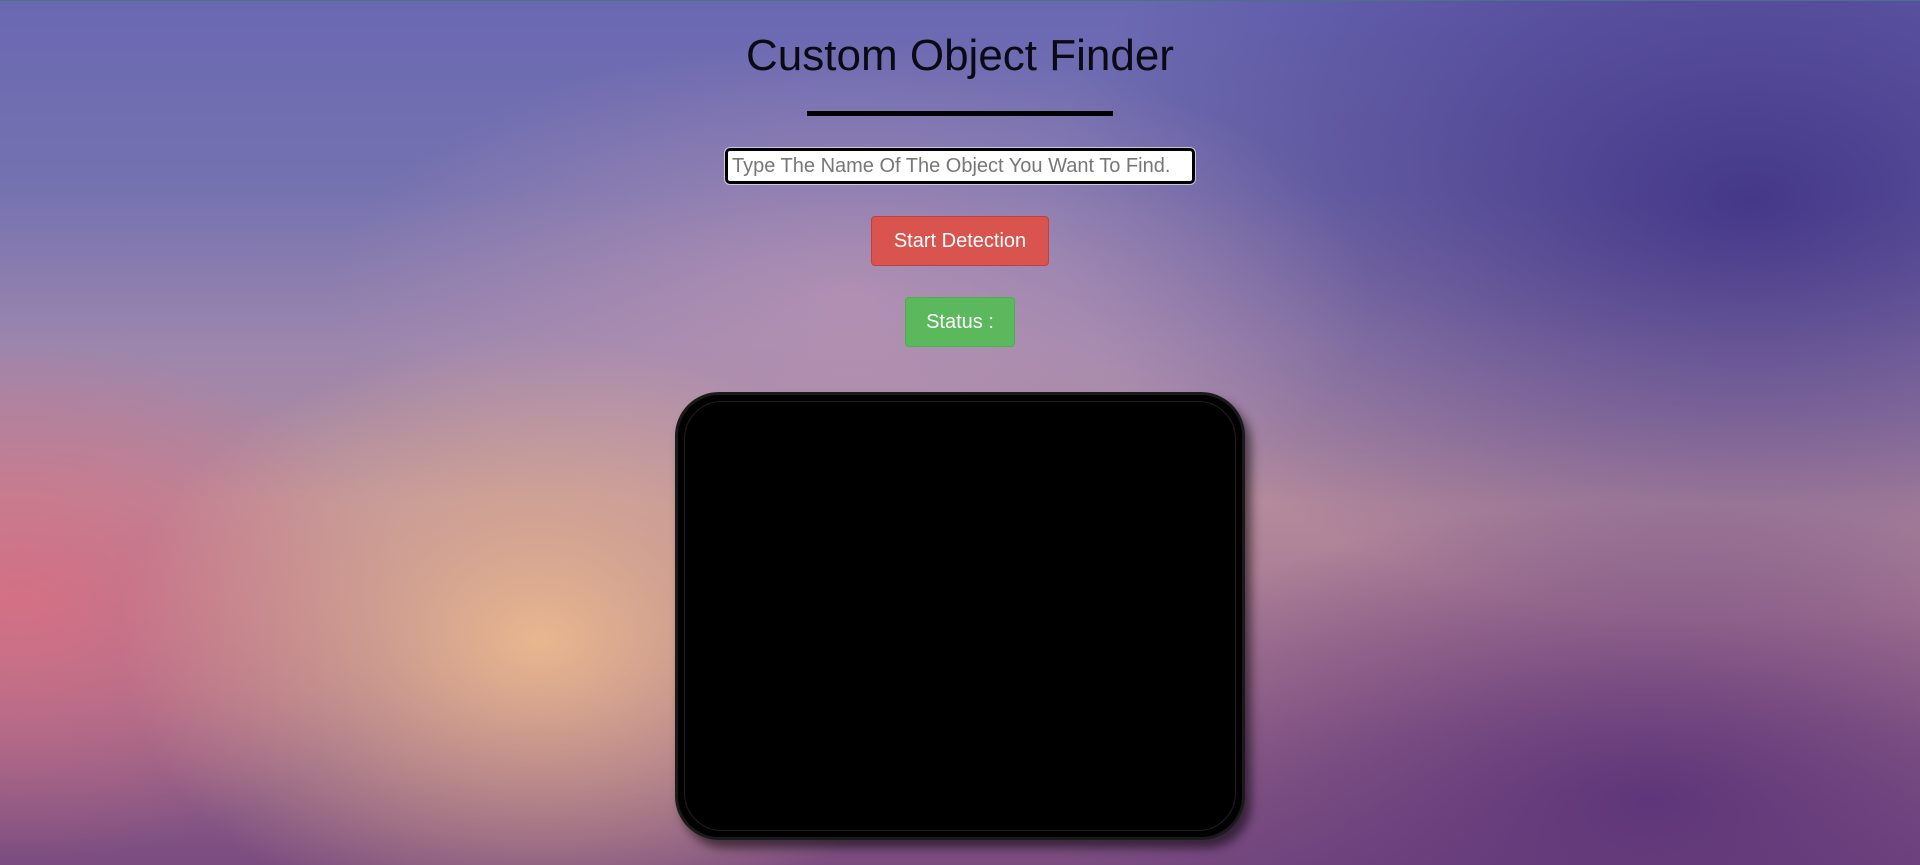 The width and height of the screenshot is (1920, 865). What do you see at coordinates (960, 113) in the screenshot?
I see `title-underline` at bounding box center [960, 113].